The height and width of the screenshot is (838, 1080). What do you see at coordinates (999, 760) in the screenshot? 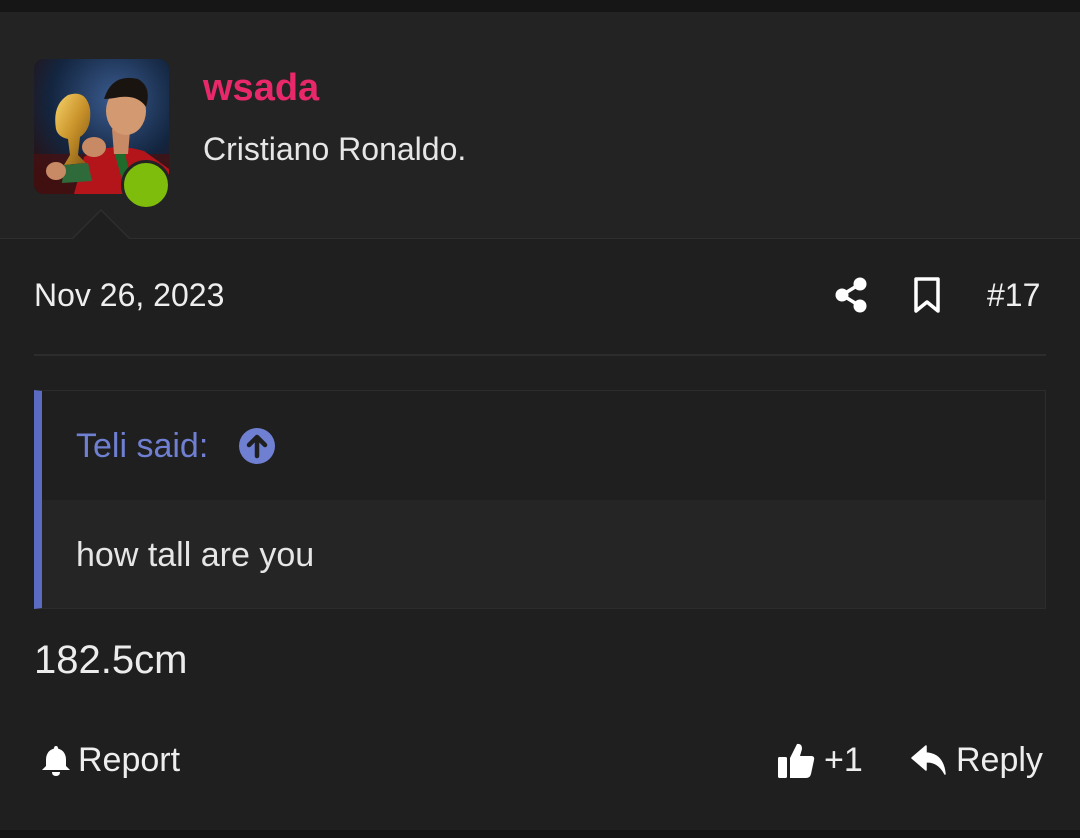
I see `reply-label: Reply` at bounding box center [999, 760].